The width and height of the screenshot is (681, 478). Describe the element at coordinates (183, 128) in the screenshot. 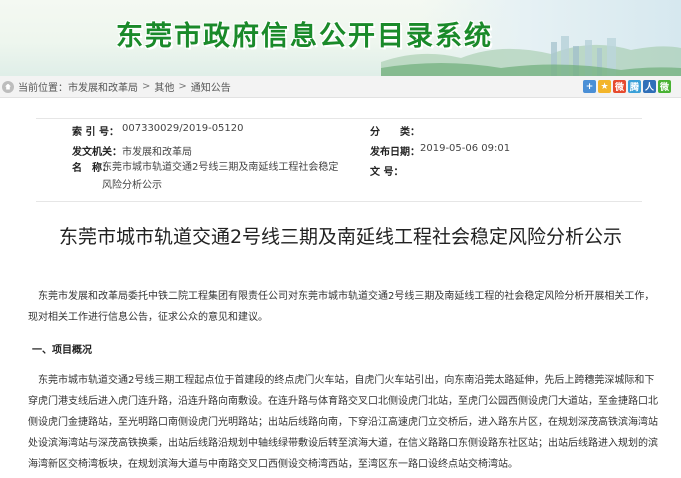

I see `index-value: 007330029/2019-05120` at that location.